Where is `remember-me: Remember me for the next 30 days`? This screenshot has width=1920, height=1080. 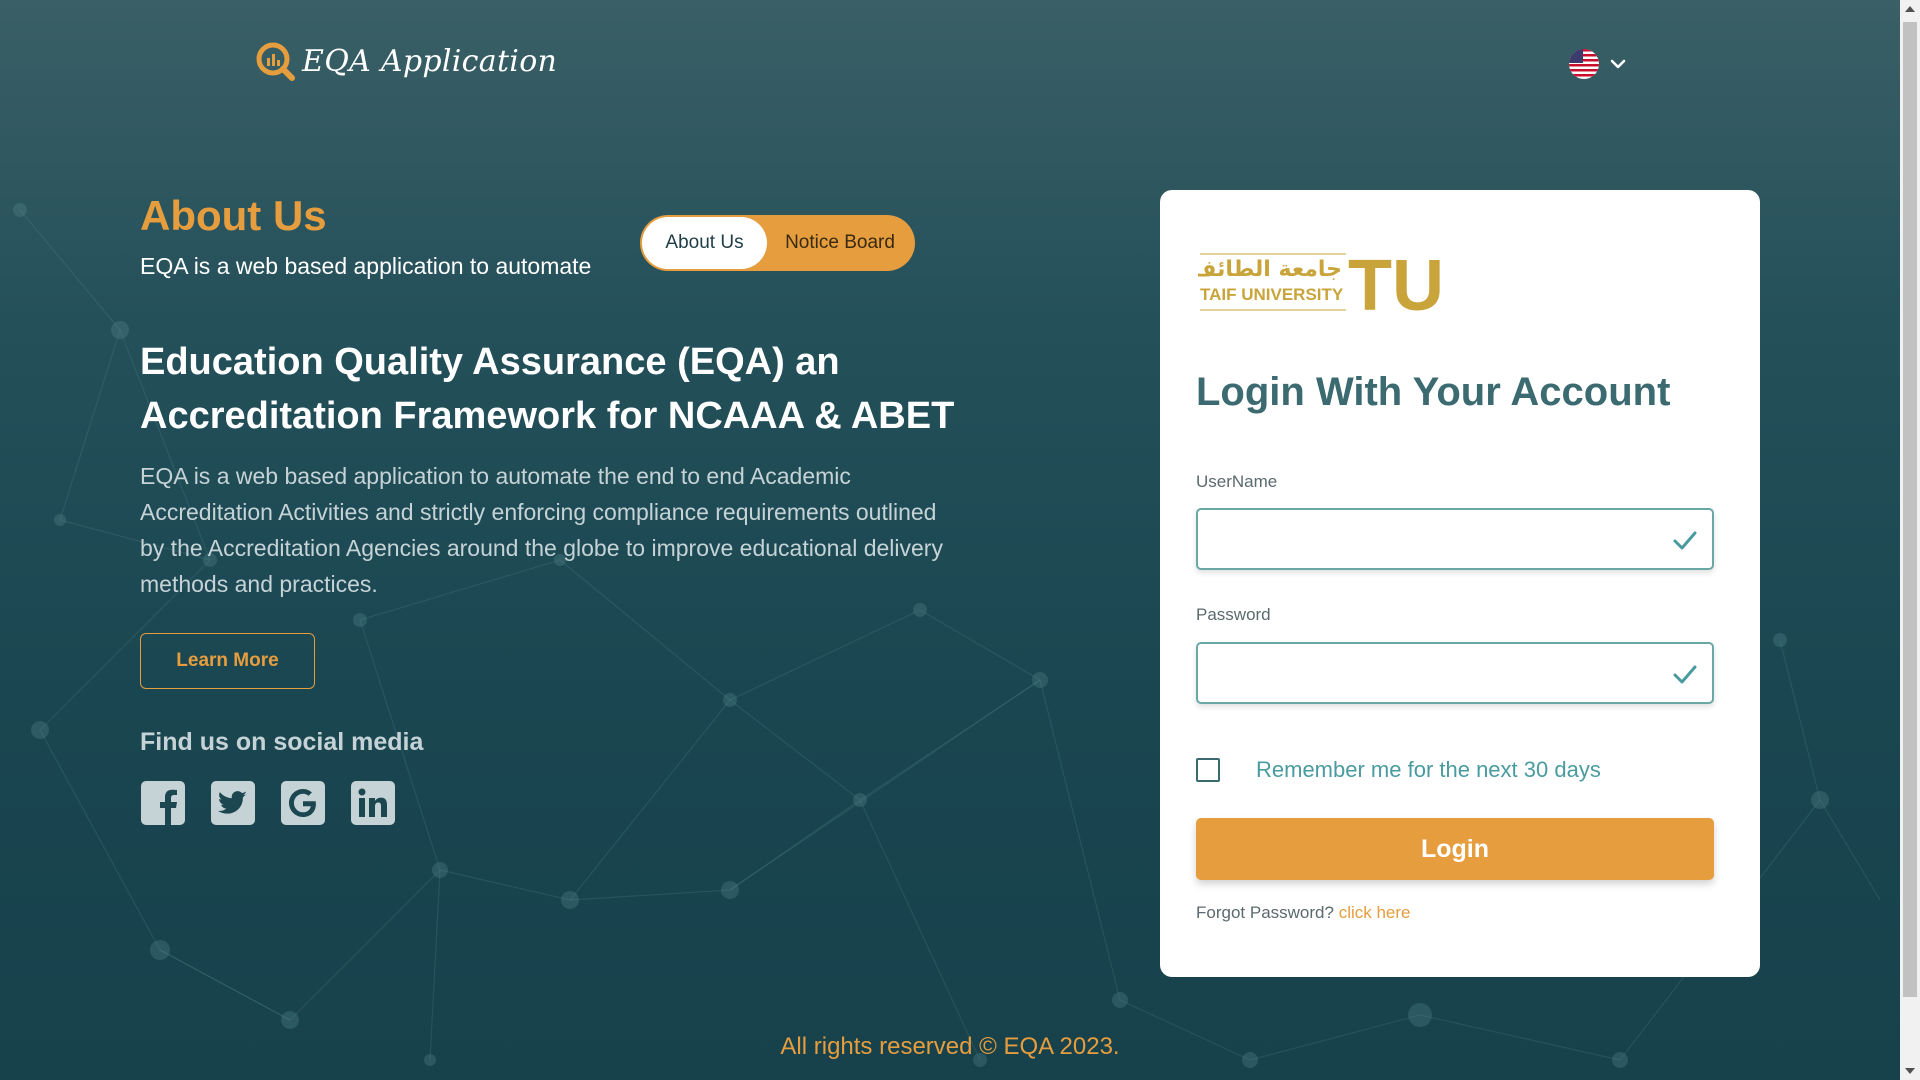
remember-me: Remember me for the next 30 days is located at coordinates (1398, 770).